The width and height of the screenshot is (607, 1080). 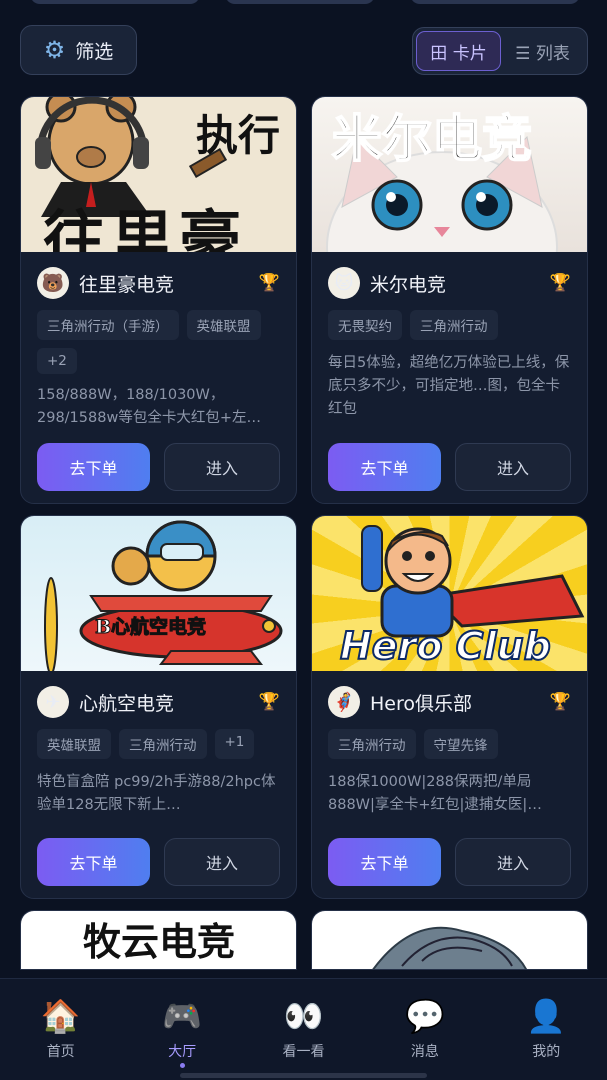 What do you see at coordinates (303, 1038) in the screenshot?
I see `tab-browse: 👀 看一看` at bounding box center [303, 1038].